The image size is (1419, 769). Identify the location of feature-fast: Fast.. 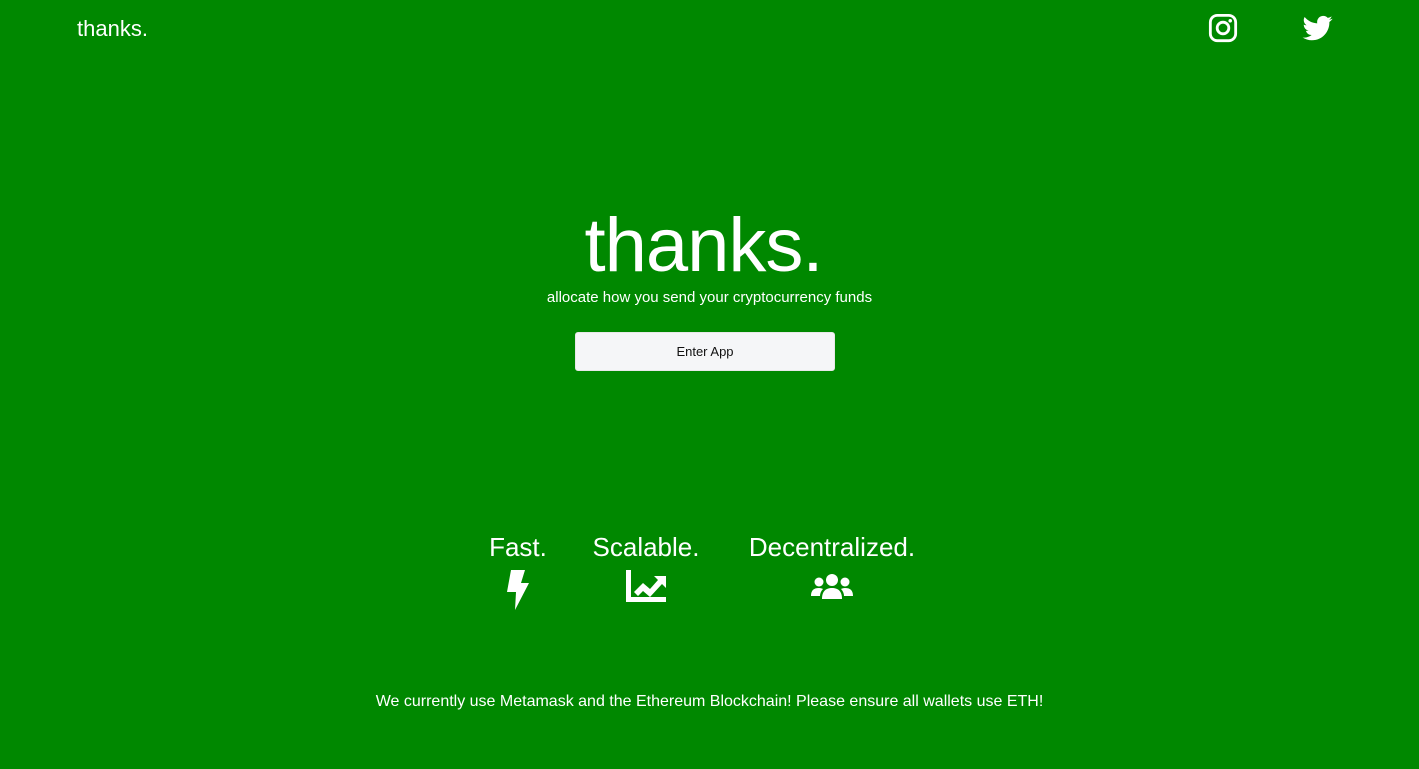
(518, 570).